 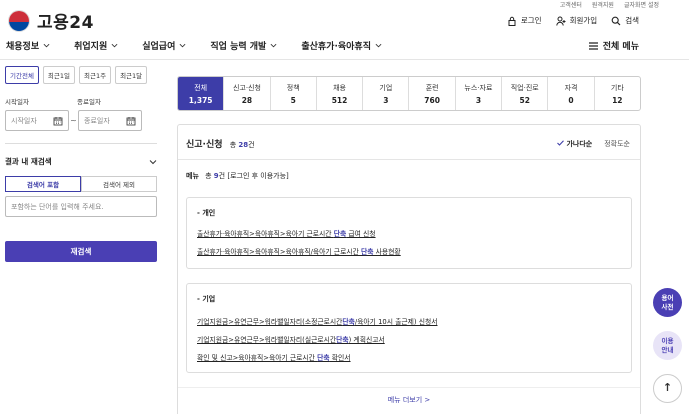 I want to click on link-text: 출산휴가·육아휴직>육아휴직>육아기 근로시간, so click(x=265, y=234).